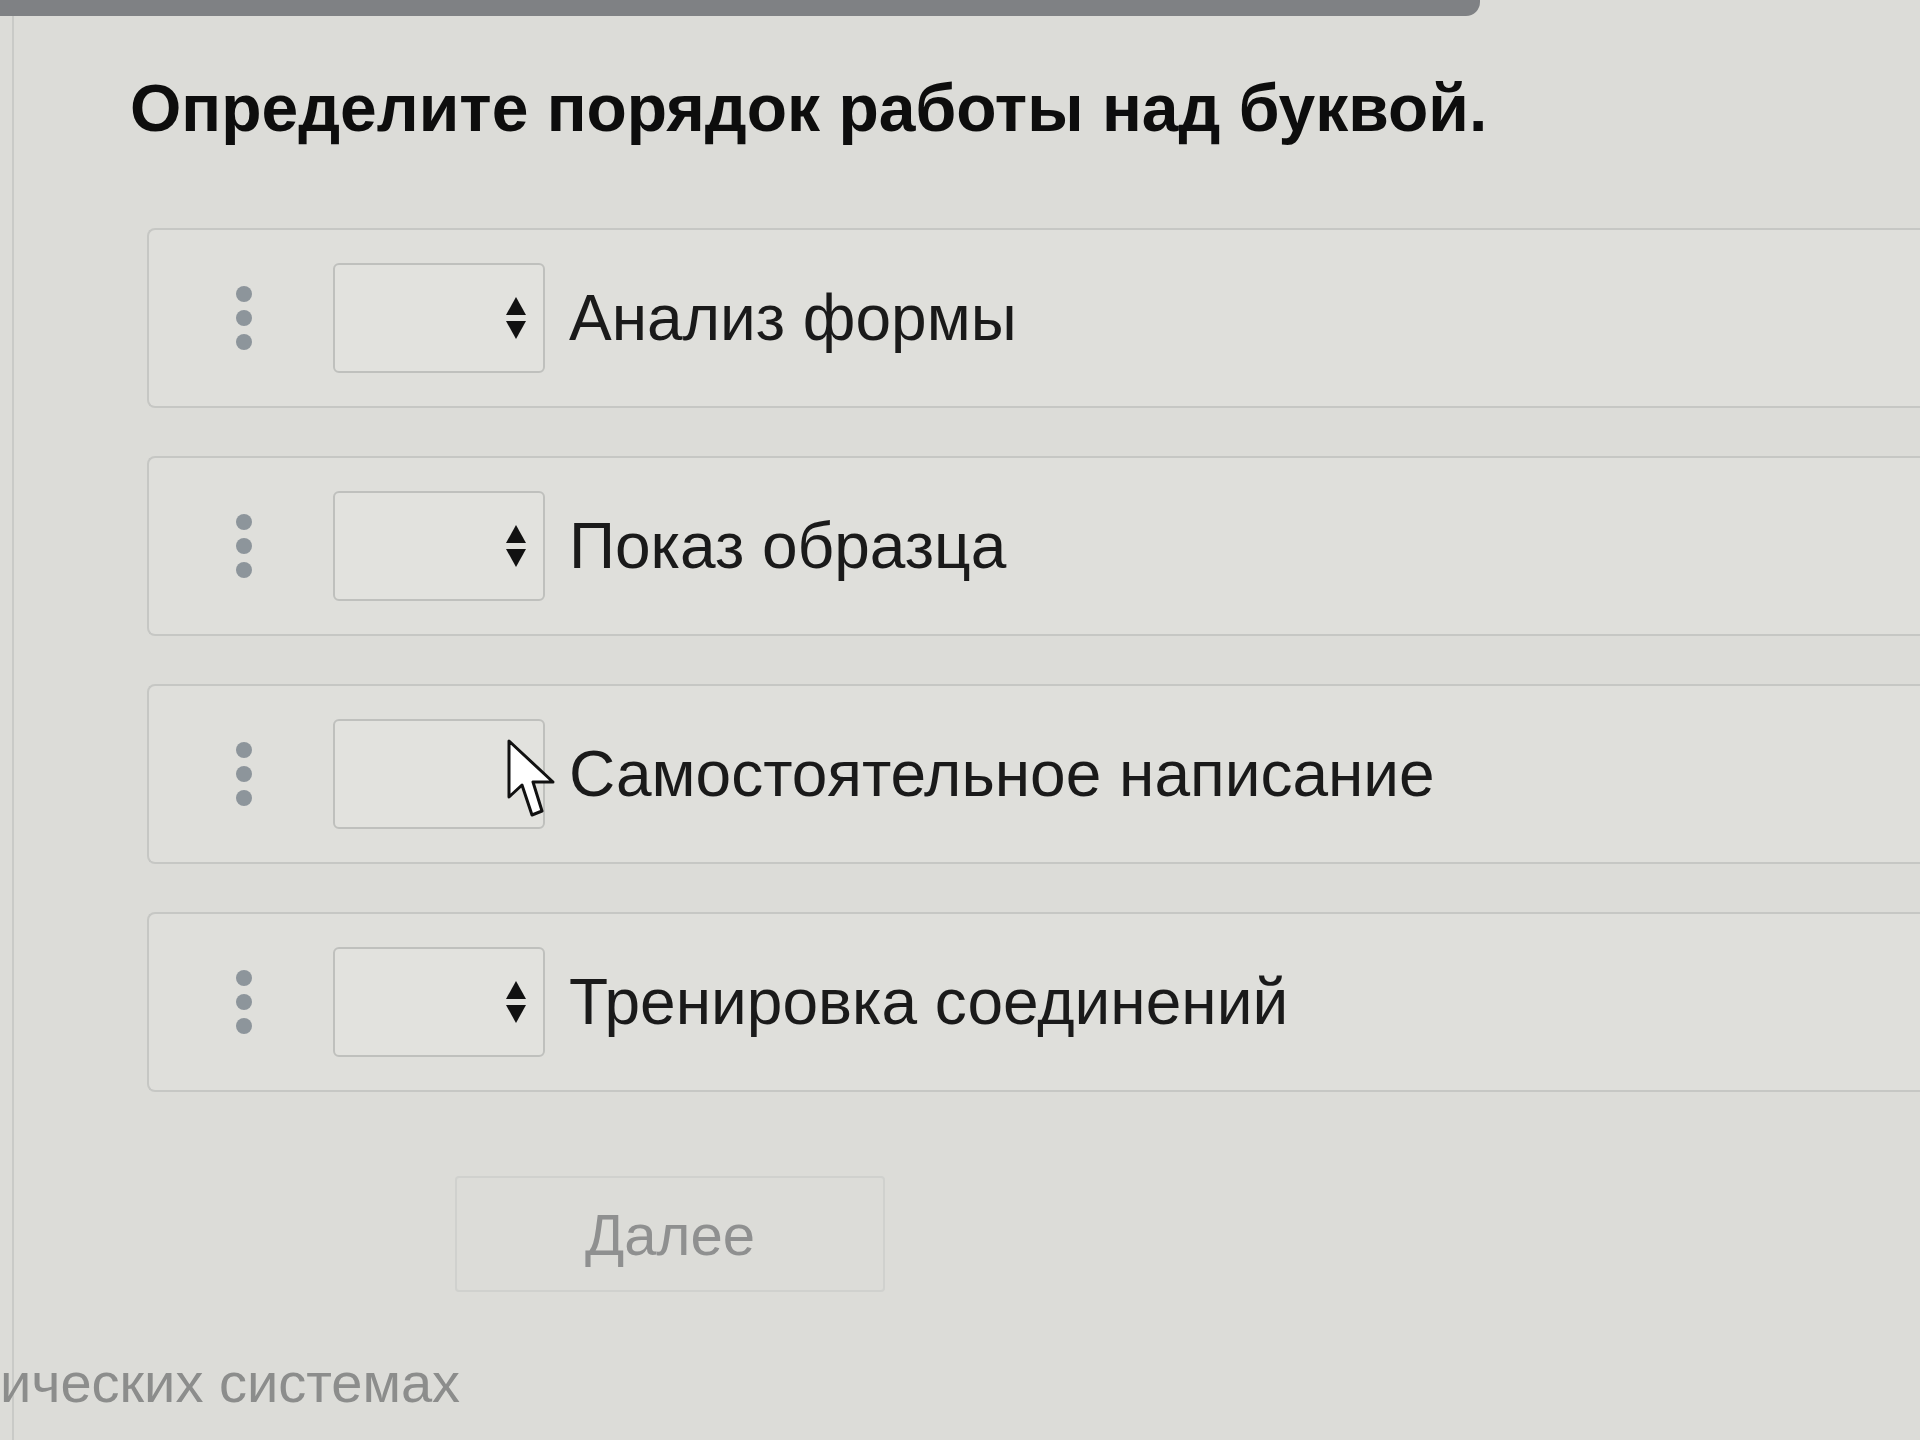  Describe the element at coordinates (929, 1002) in the screenshot. I see `item-label: Тренировка соединений` at that location.